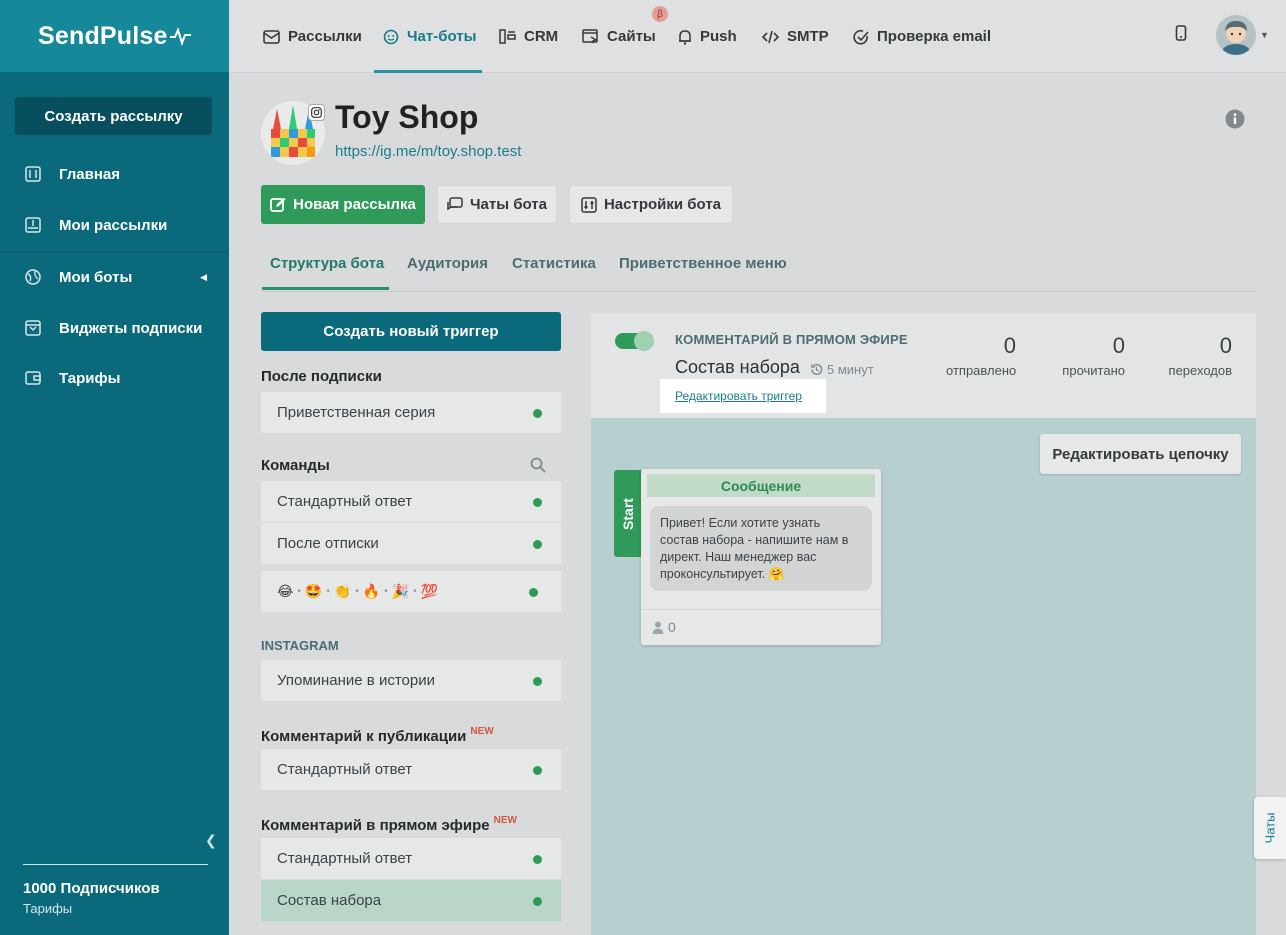 The width and height of the screenshot is (1286, 935). I want to click on trigger-post-standard-reply: Стандартный ответ, so click(411, 770).